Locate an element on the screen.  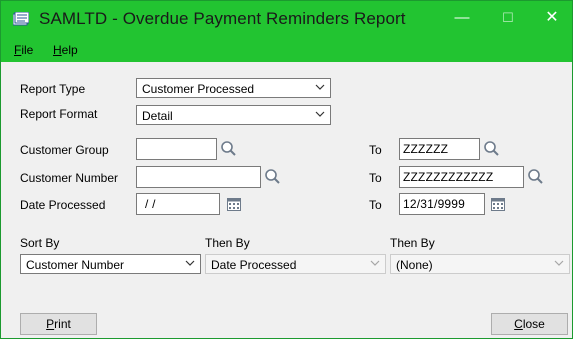
then-by-1-select: Date Processed is located at coordinates (295, 264).